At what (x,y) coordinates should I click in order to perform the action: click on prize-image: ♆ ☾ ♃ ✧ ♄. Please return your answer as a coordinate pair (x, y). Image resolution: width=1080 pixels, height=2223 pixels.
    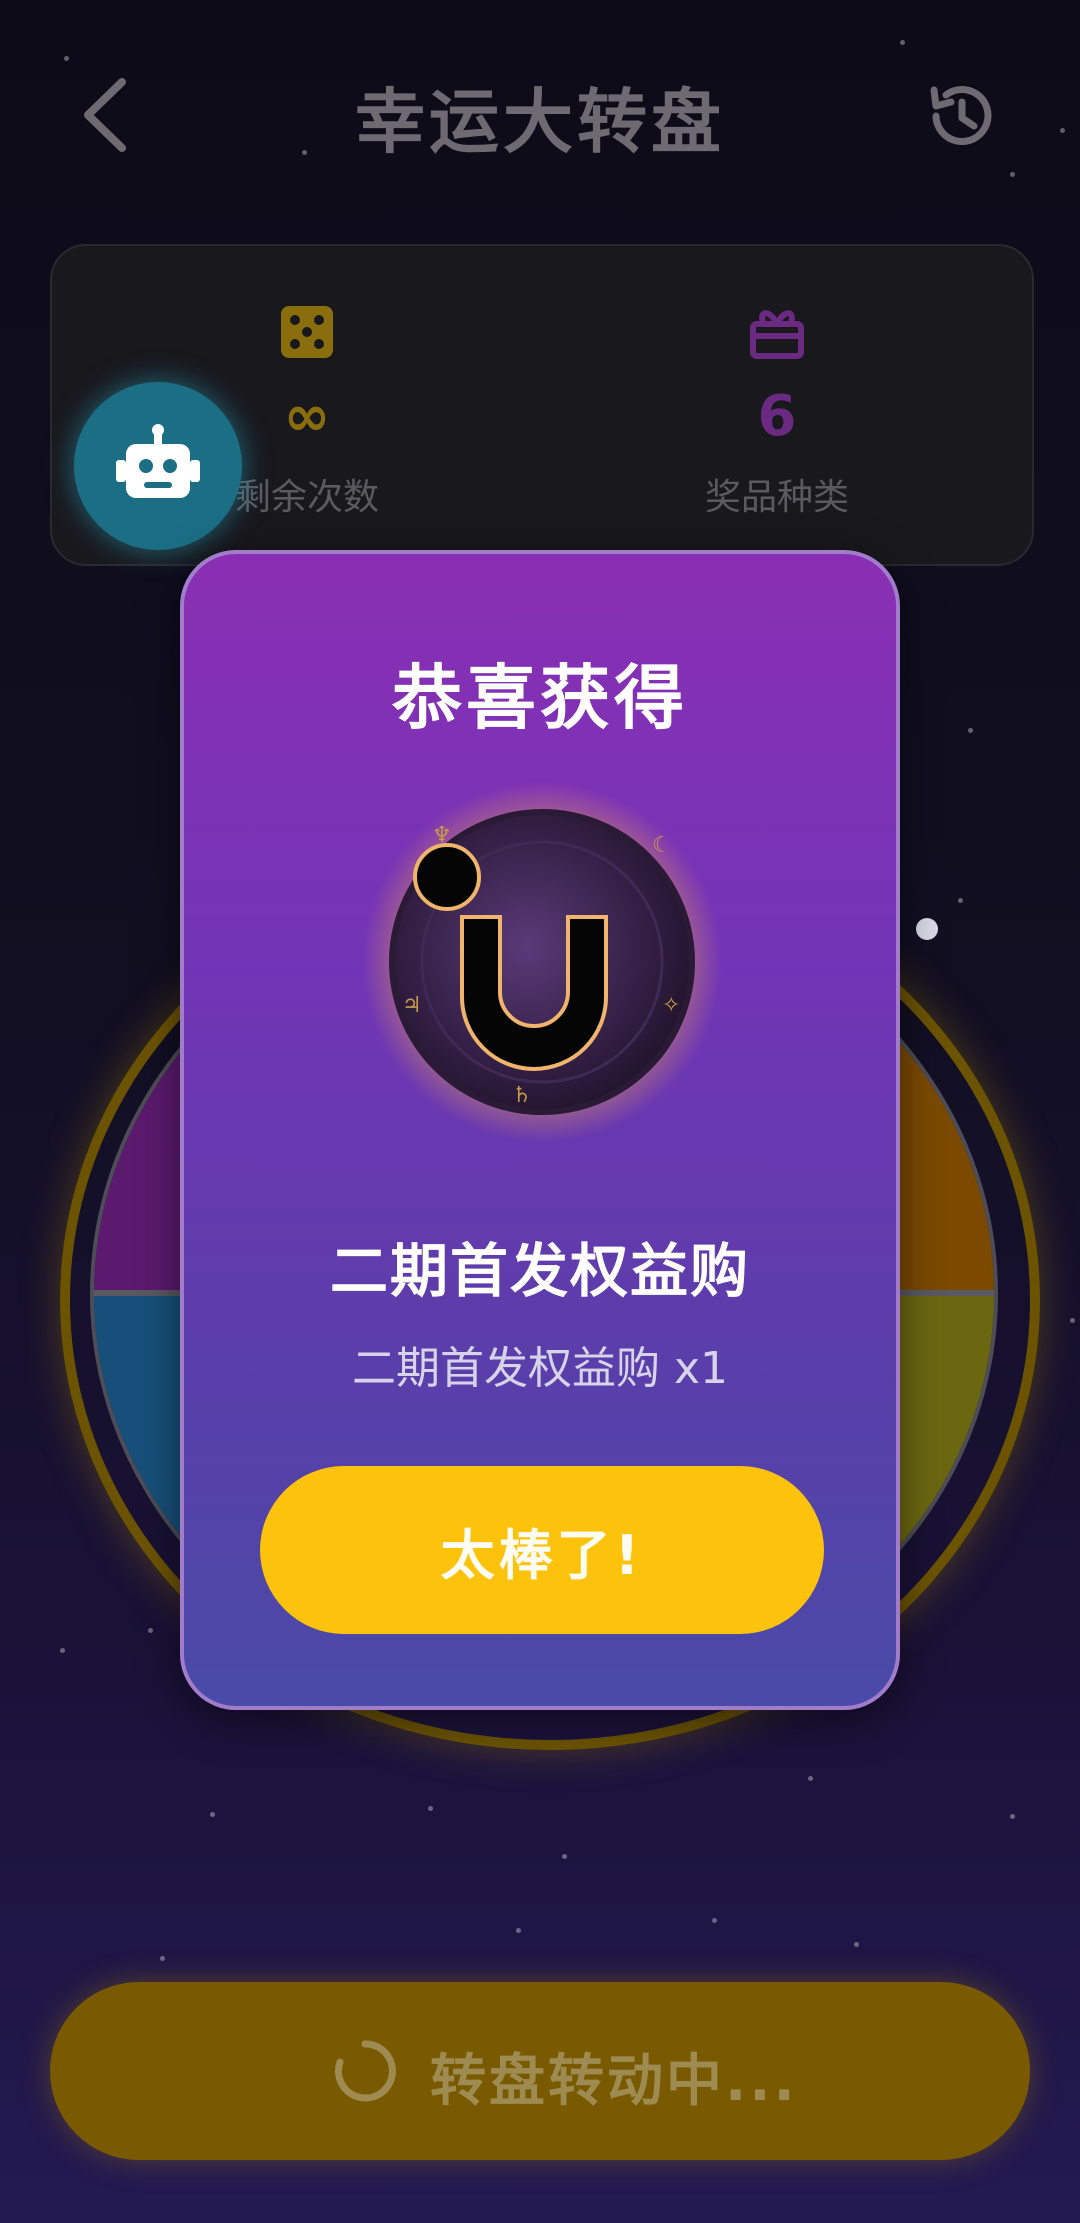
    Looking at the image, I should click on (542, 962).